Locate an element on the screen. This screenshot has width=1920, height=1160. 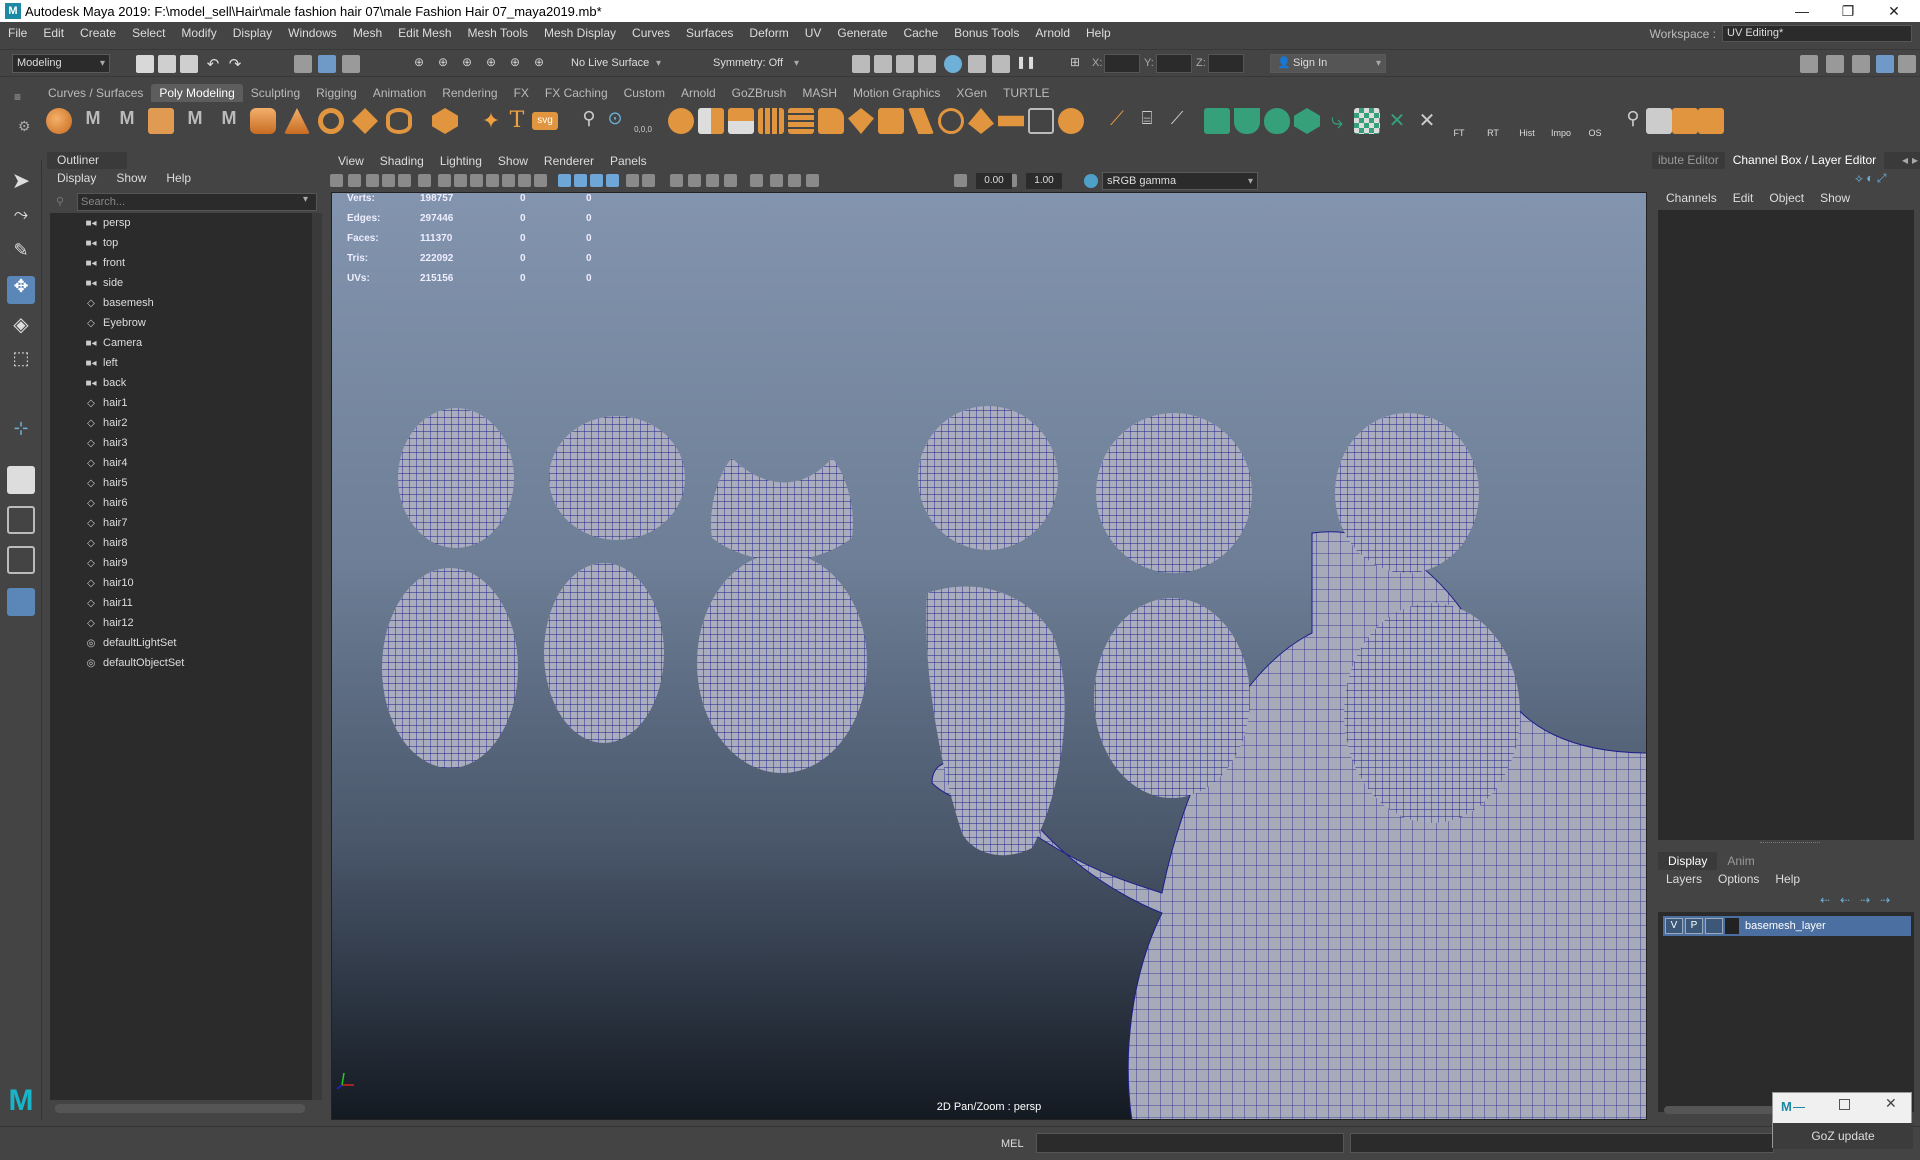
goz-update-button: GoZ update is located at coordinates (1843, 1136).